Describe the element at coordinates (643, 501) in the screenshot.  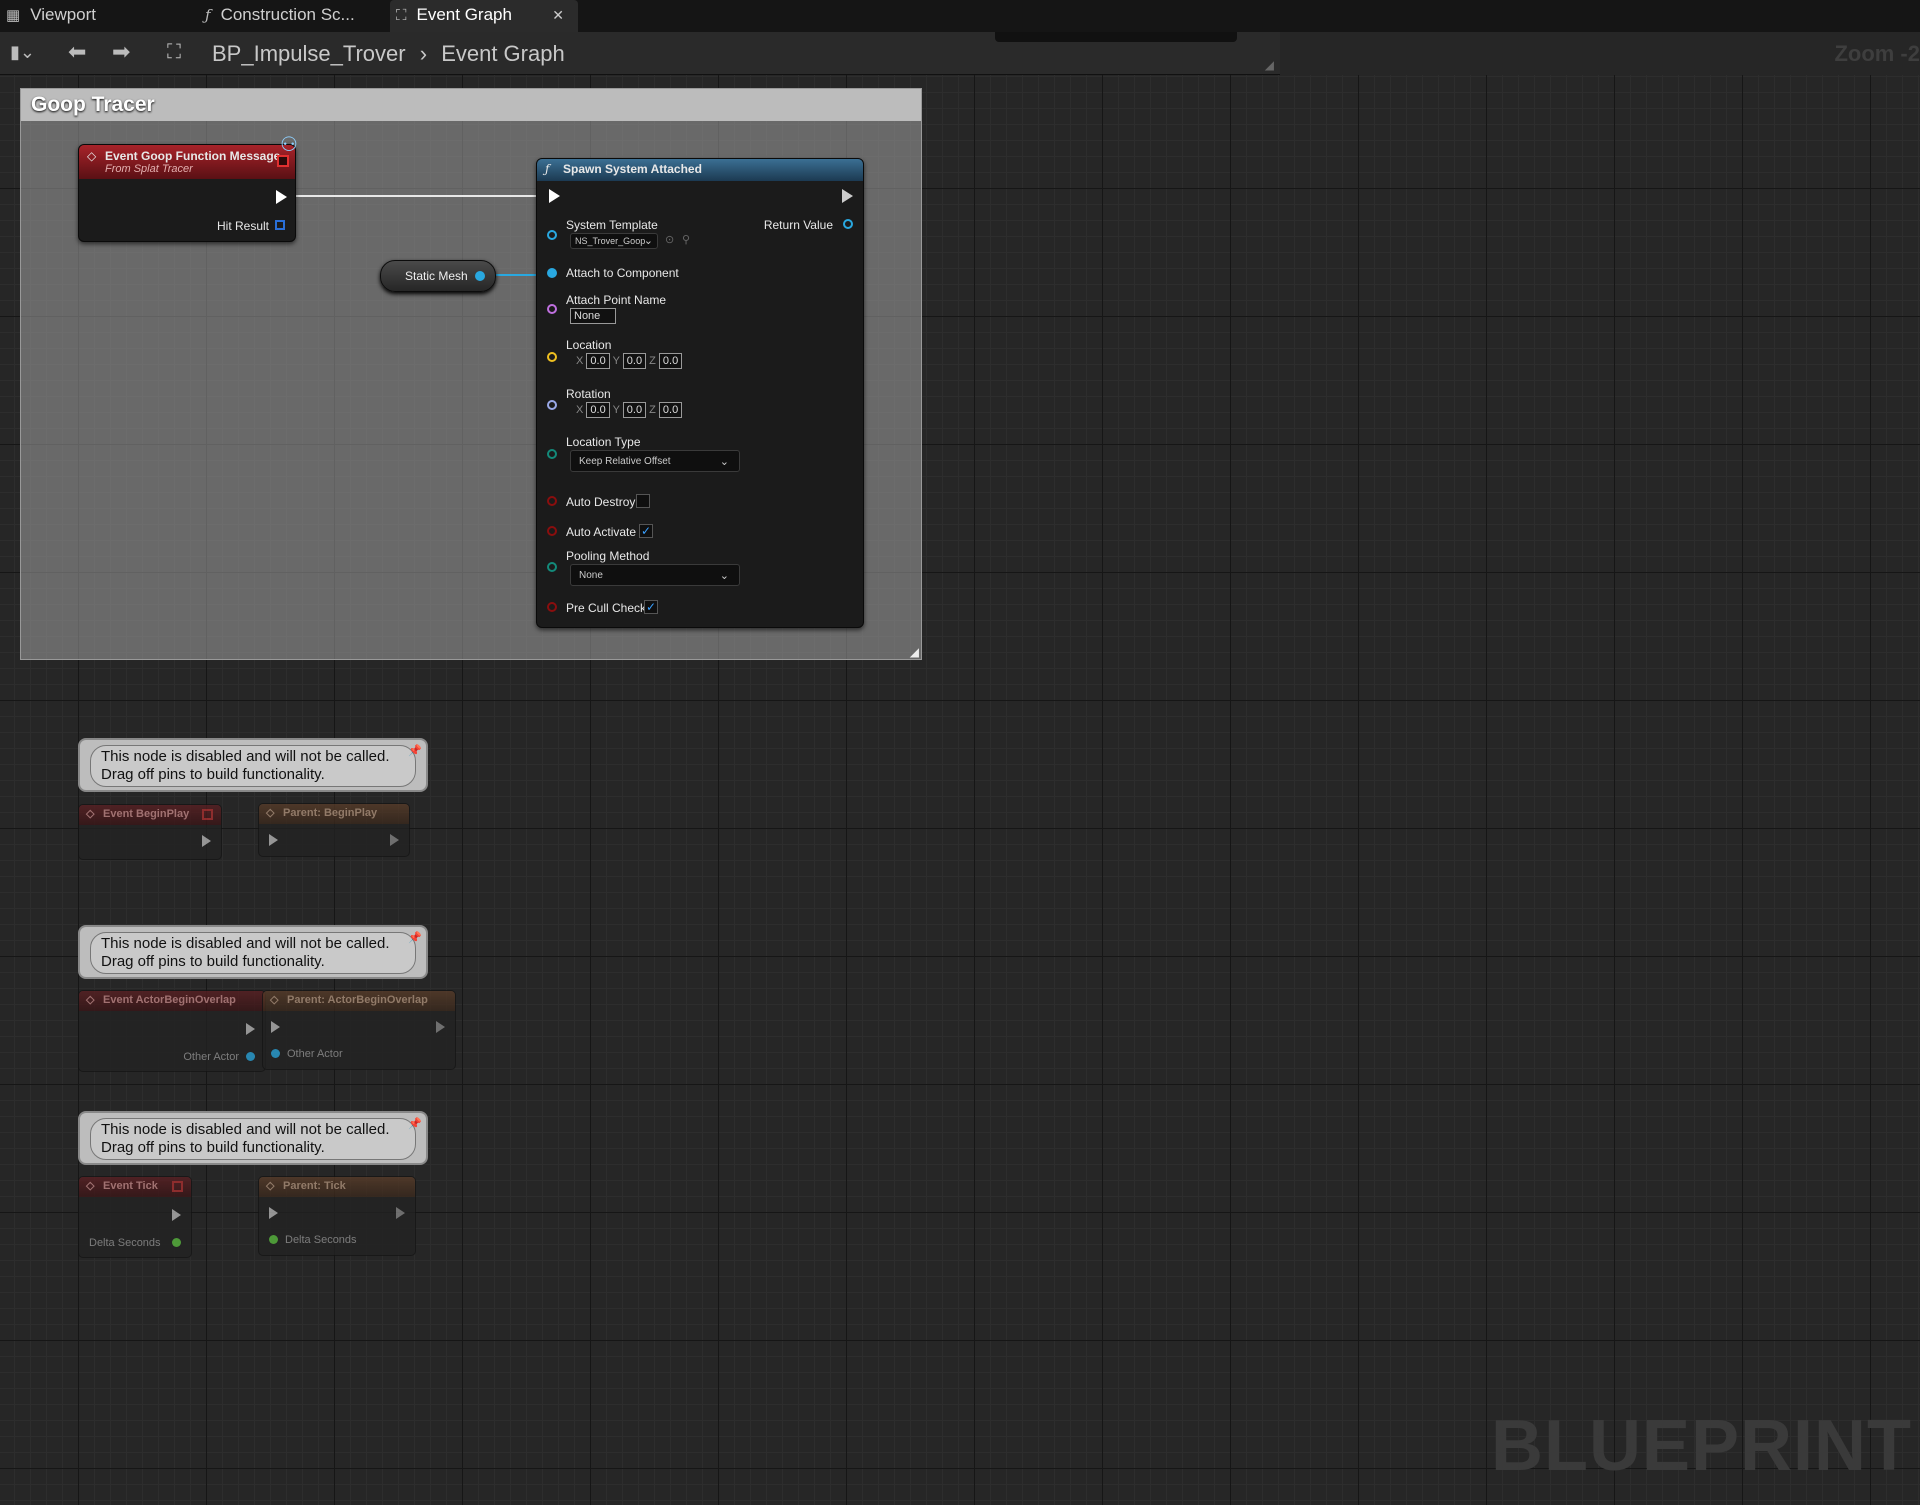
I see `auto-destroy-checkbox` at that location.